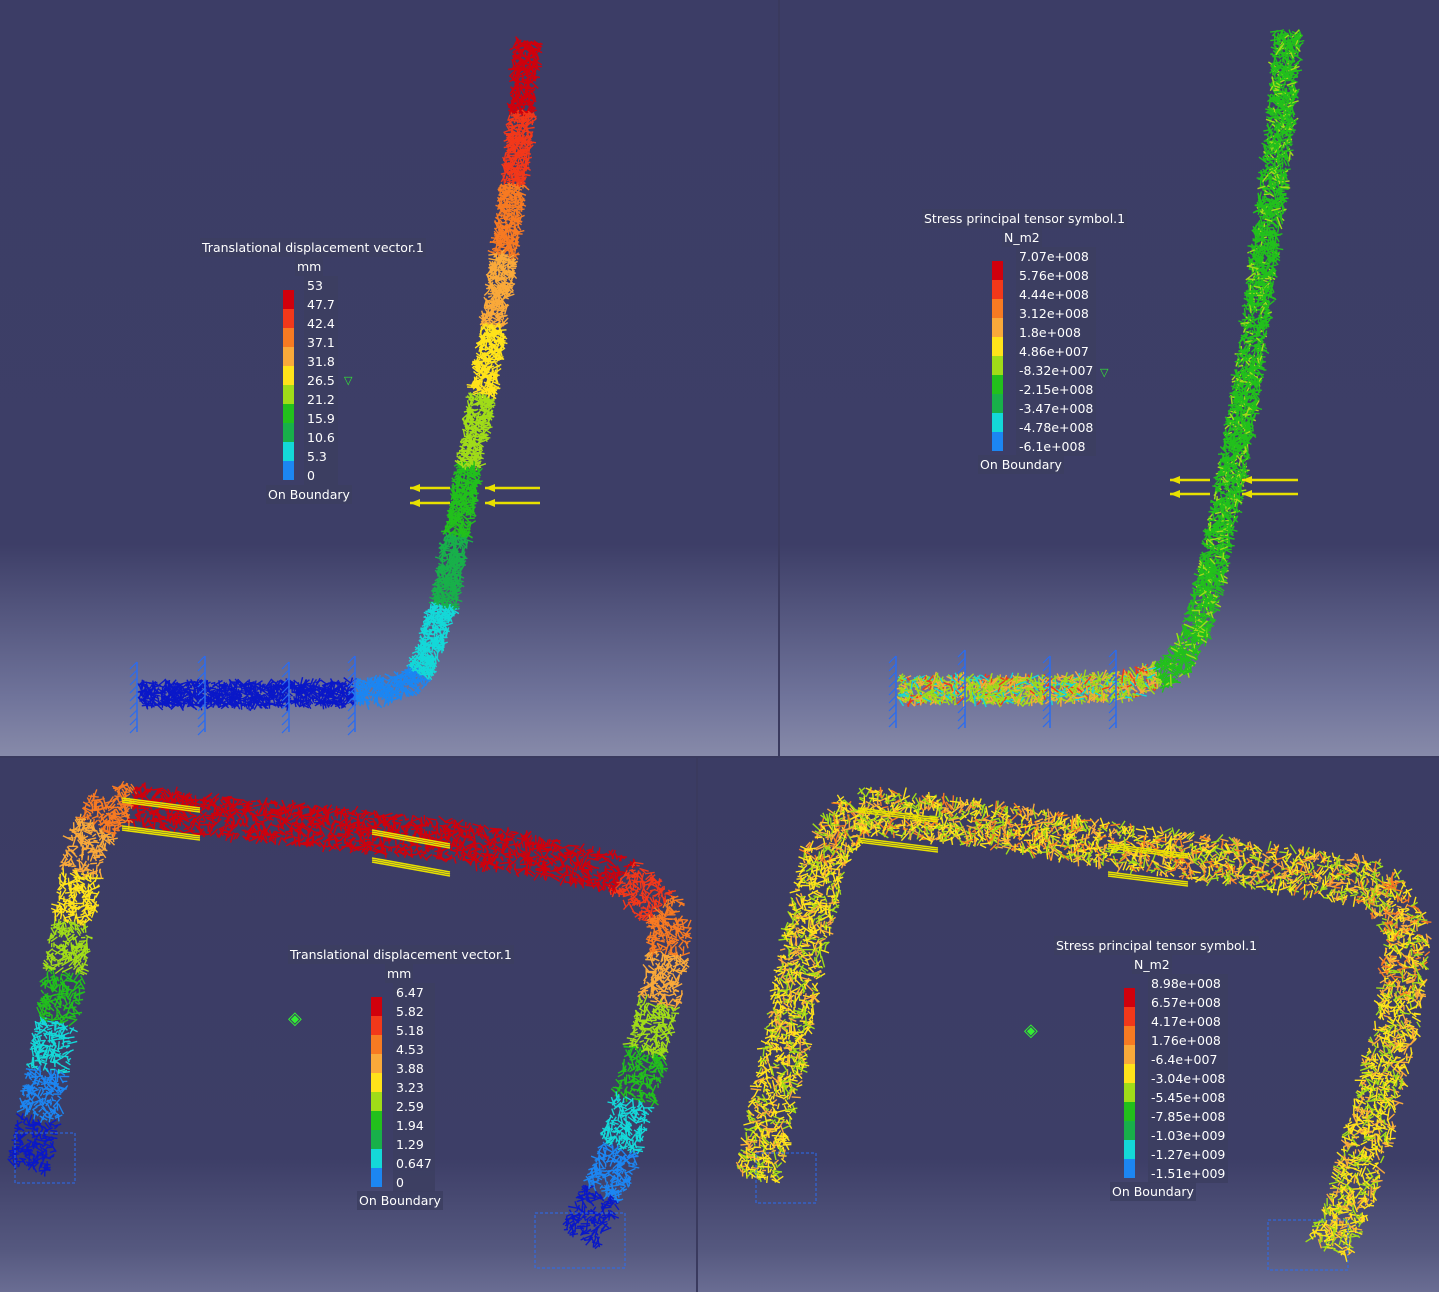  I want to click on legend-value: 5.82, so click(414, 1011).